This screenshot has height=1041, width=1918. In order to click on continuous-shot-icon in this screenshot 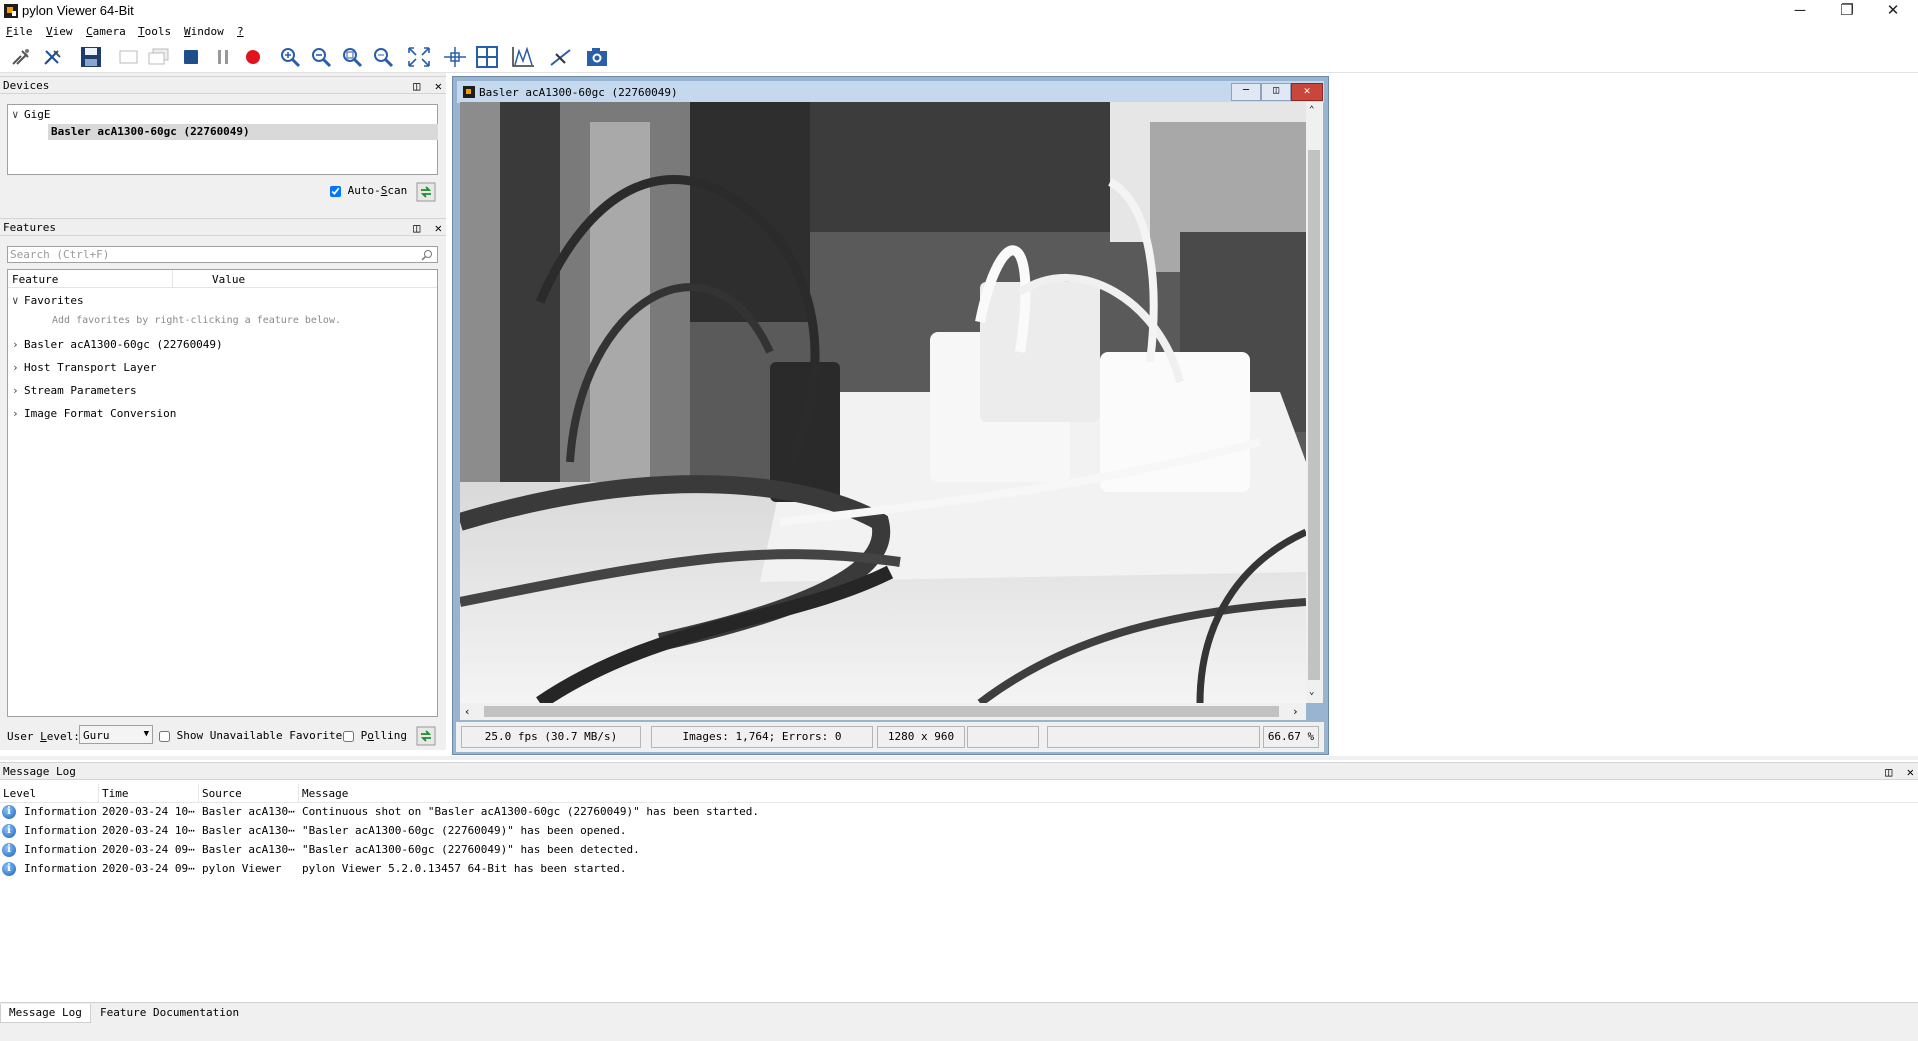, I will do `click(159, 57)`.